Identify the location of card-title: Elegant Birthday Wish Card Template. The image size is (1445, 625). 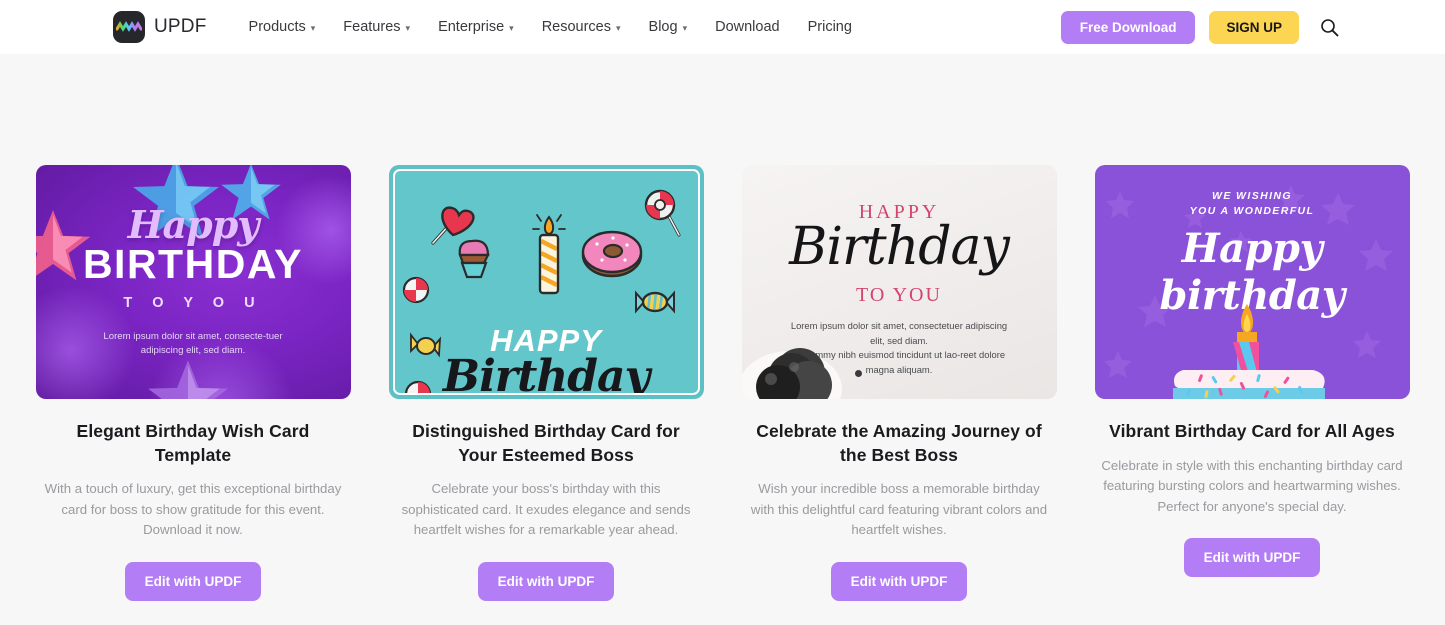
(193, 443).